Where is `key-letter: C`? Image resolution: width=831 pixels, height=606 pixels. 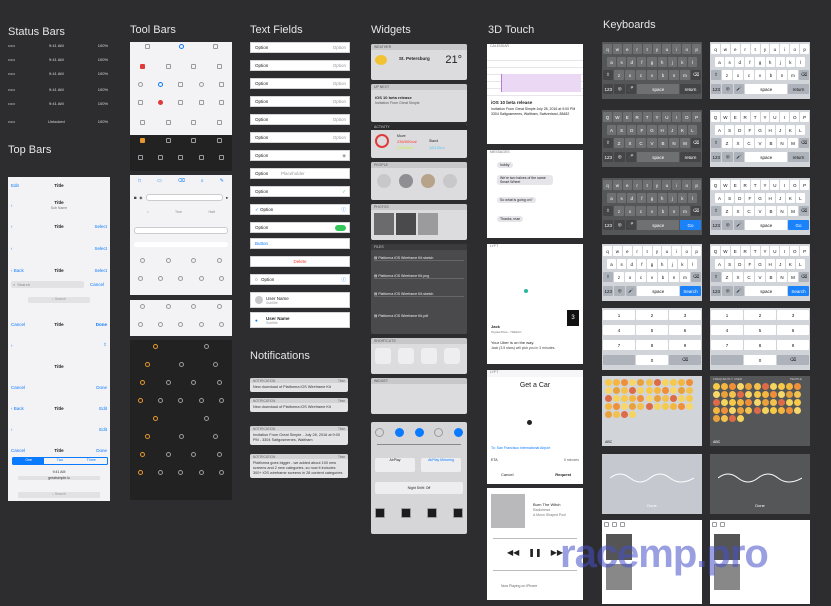
key-letter: C is located at coordinates (749, 277).